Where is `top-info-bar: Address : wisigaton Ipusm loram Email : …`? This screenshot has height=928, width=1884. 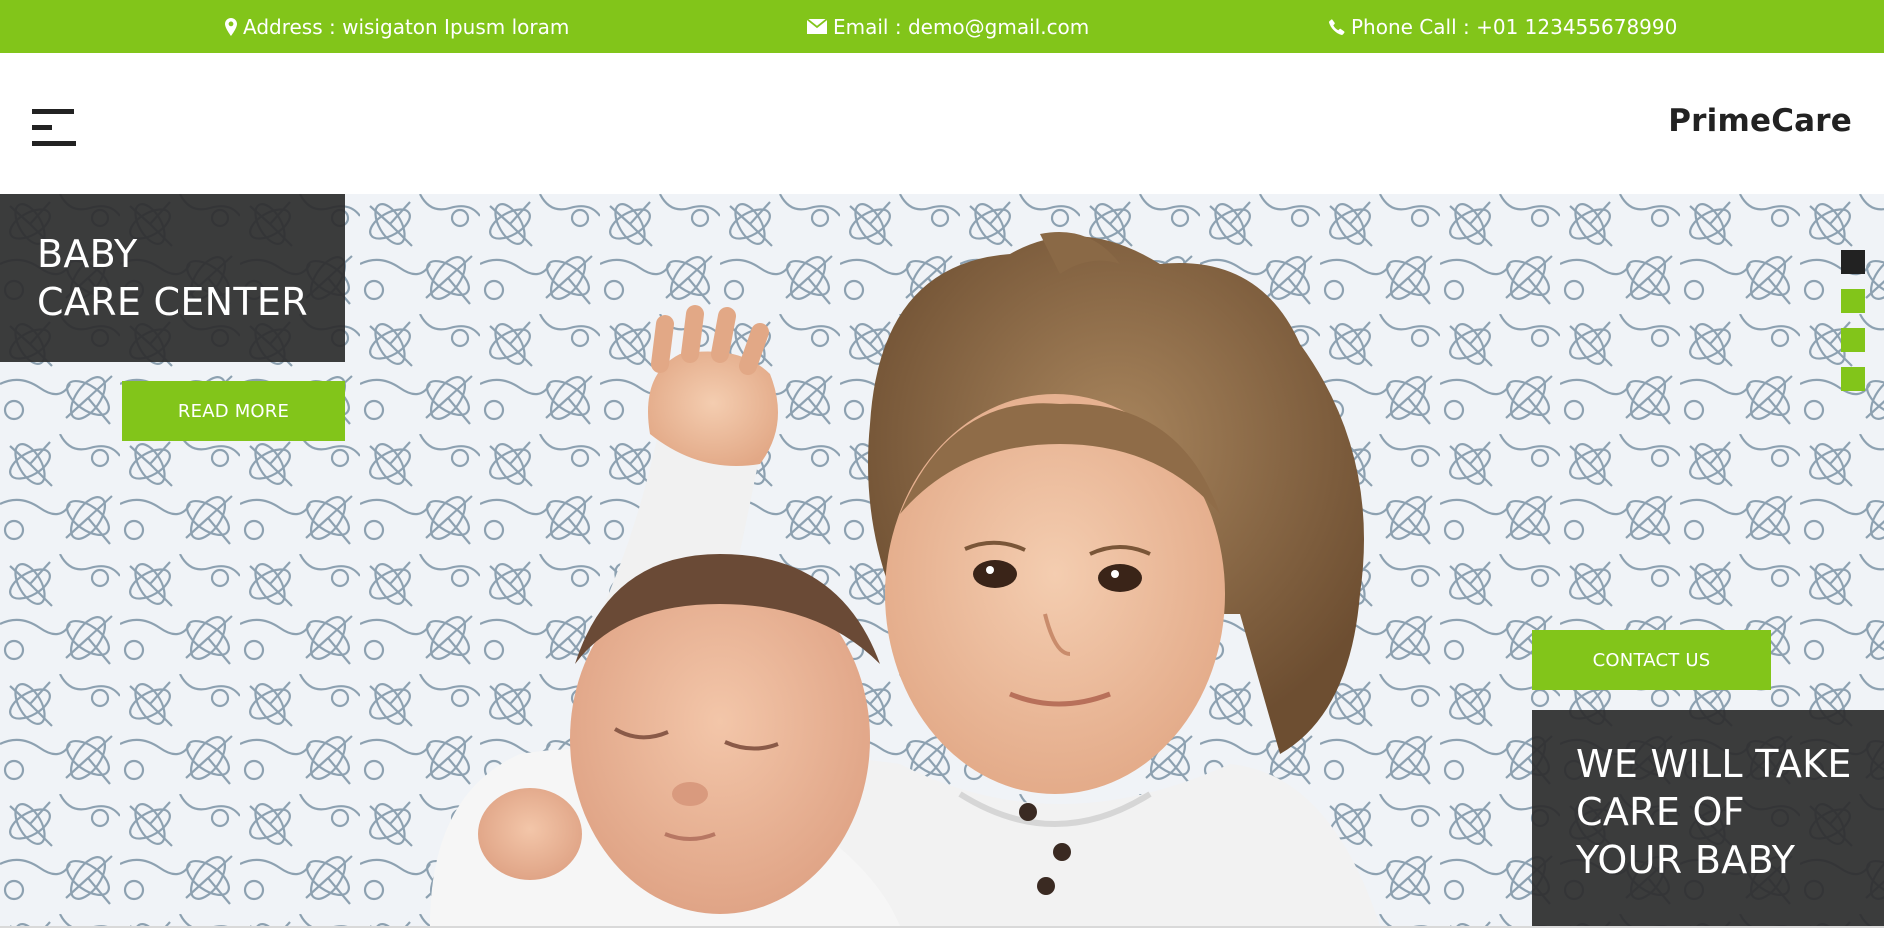 top-info-bar: Address : wisigaton Ipusm loram Email : … is located at coordinates (942, 26).